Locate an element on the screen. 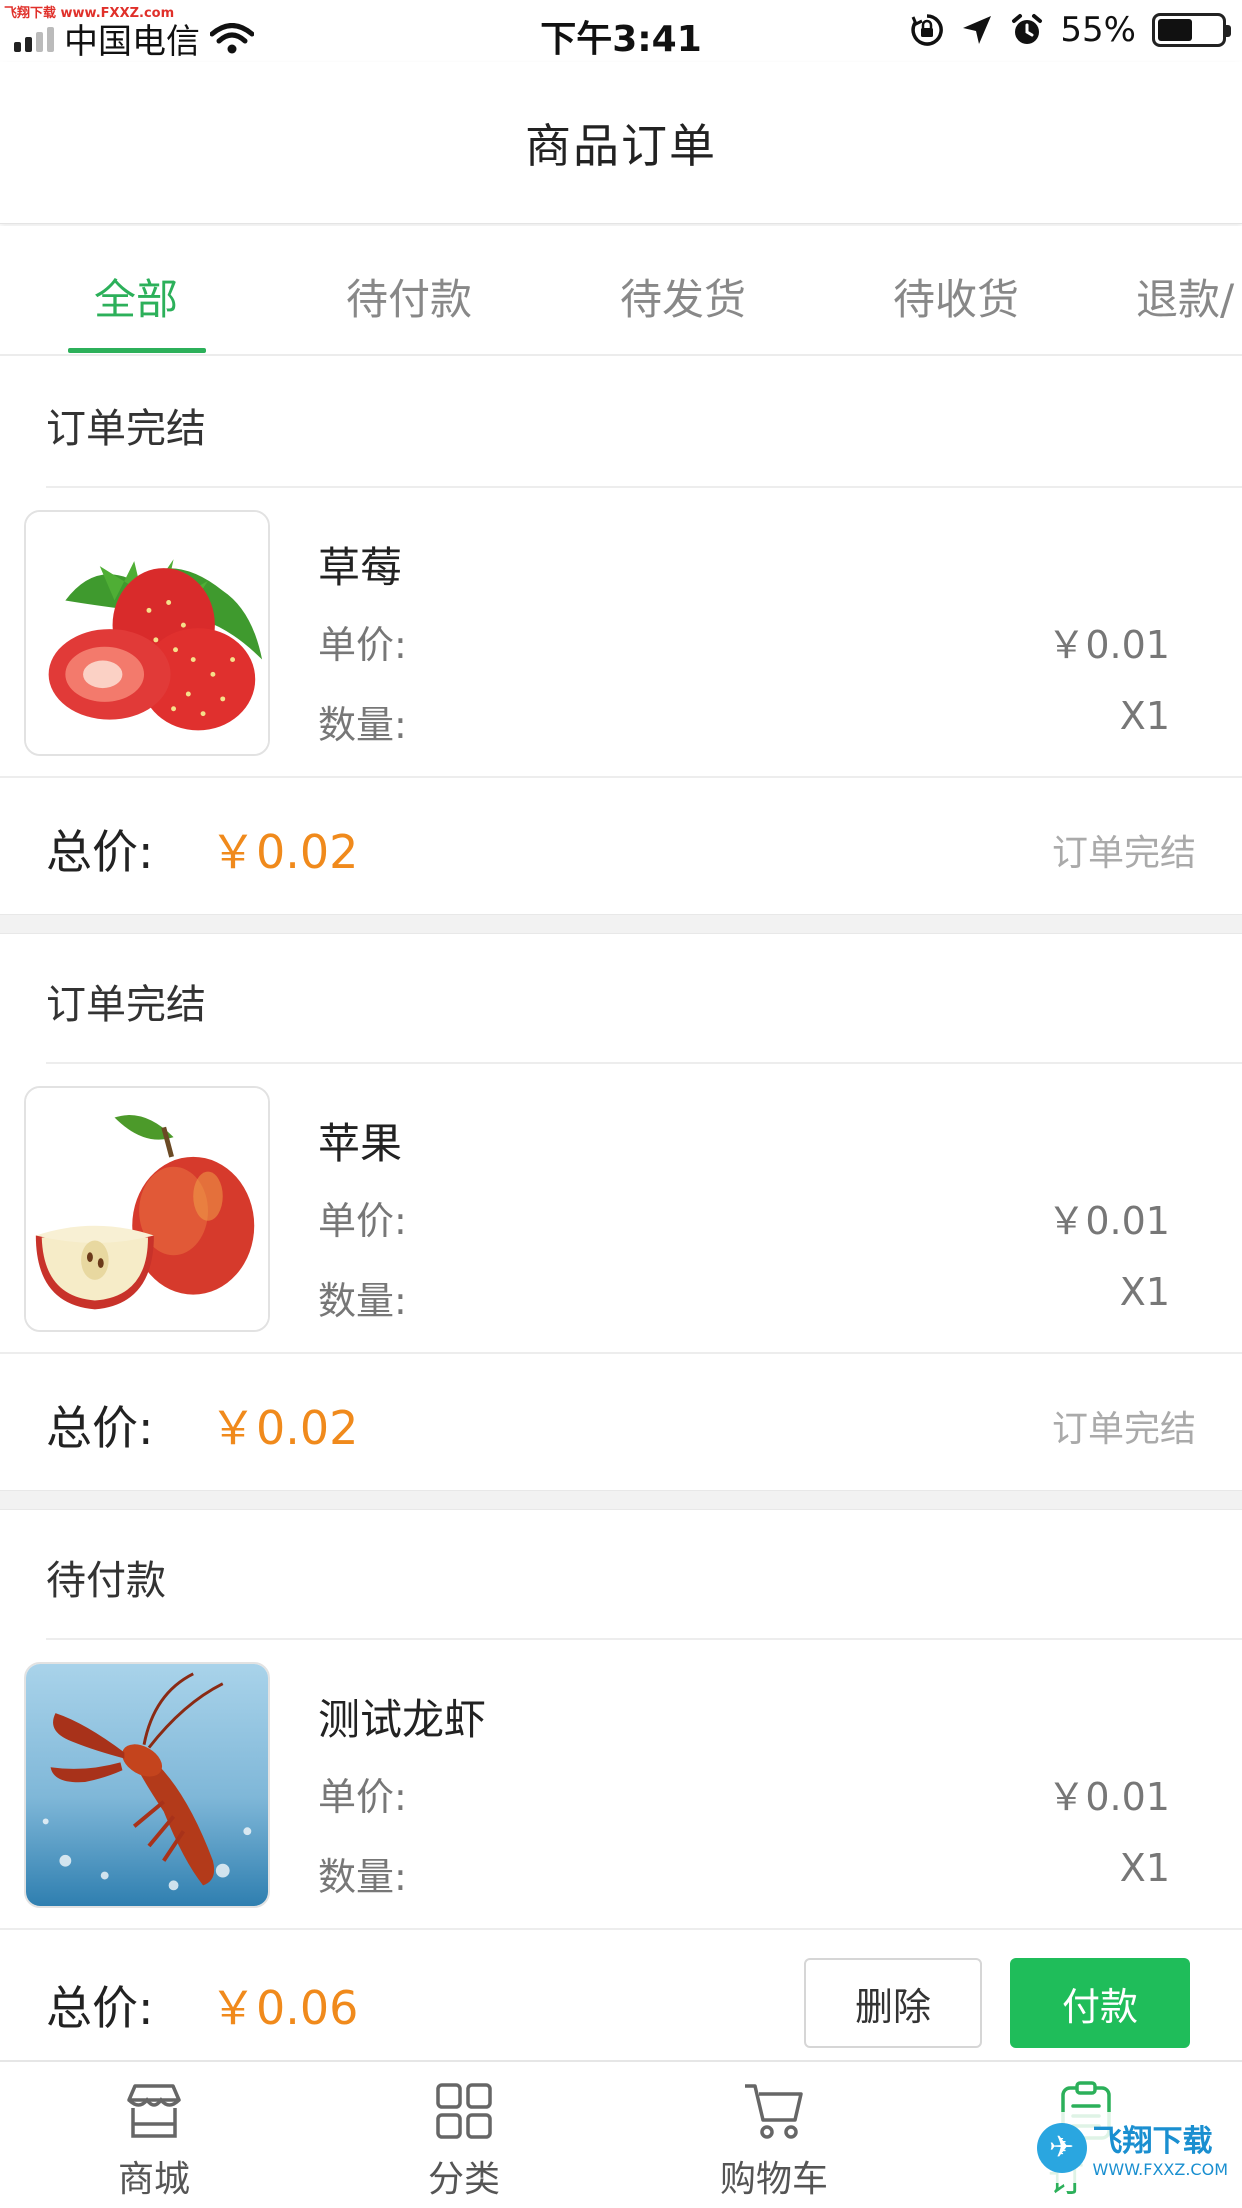 This screenshot has width=1242, height=2208. location-icon is located at coordinates (977, 30).